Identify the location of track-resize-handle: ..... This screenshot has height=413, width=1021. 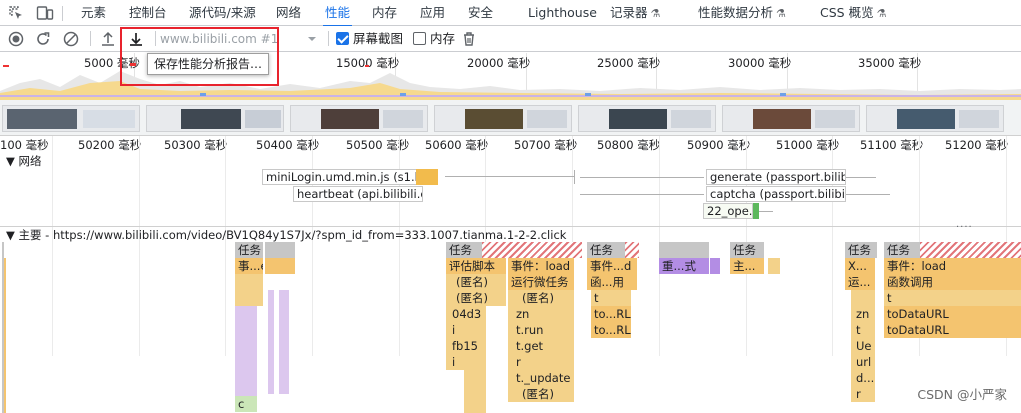
(964, 225).